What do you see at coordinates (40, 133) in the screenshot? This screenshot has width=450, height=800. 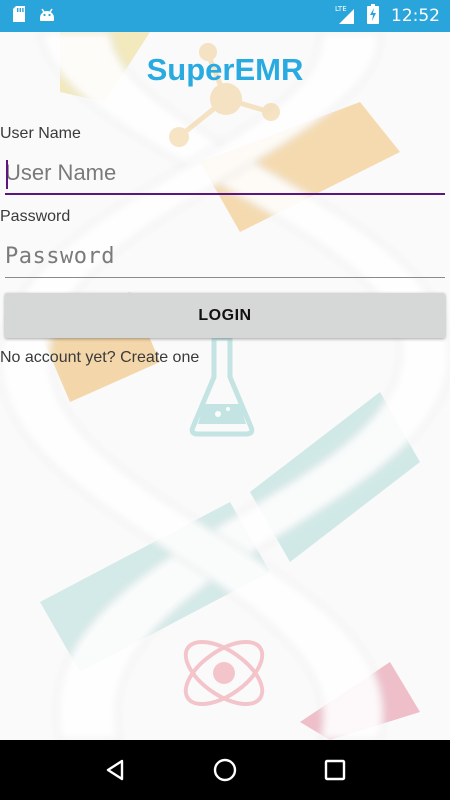 I see `username-label: User Name` at bounding box center [40, 133].